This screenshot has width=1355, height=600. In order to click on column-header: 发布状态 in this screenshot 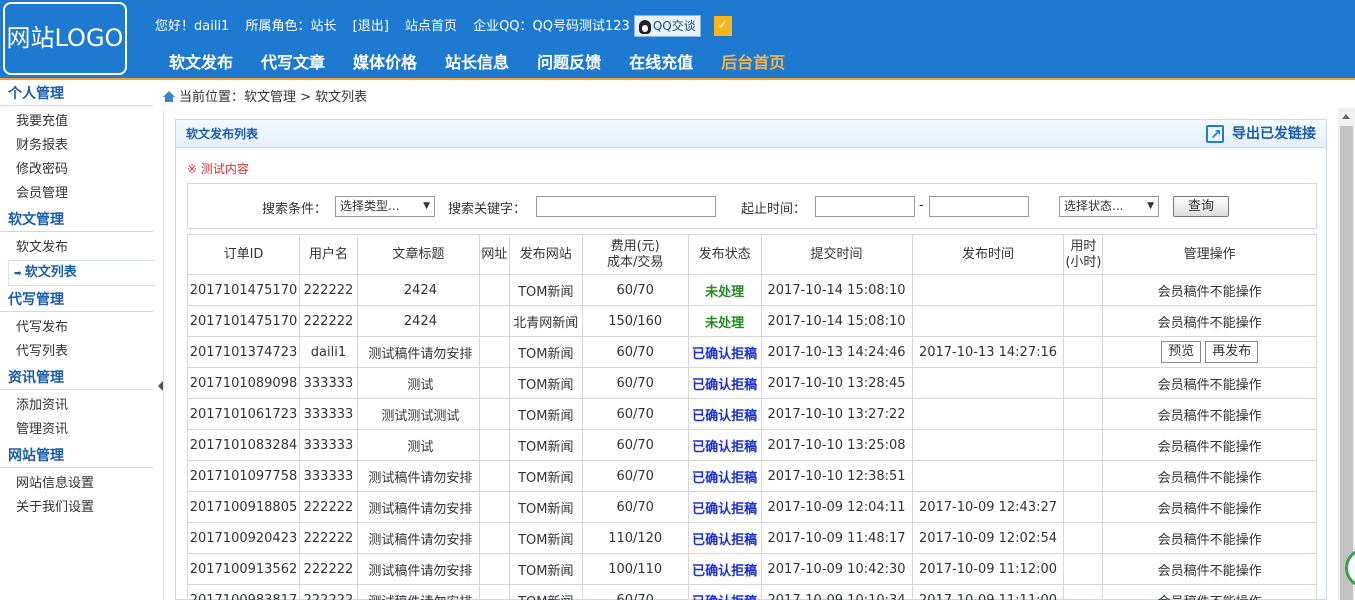, I will do `click(724, 254)`.